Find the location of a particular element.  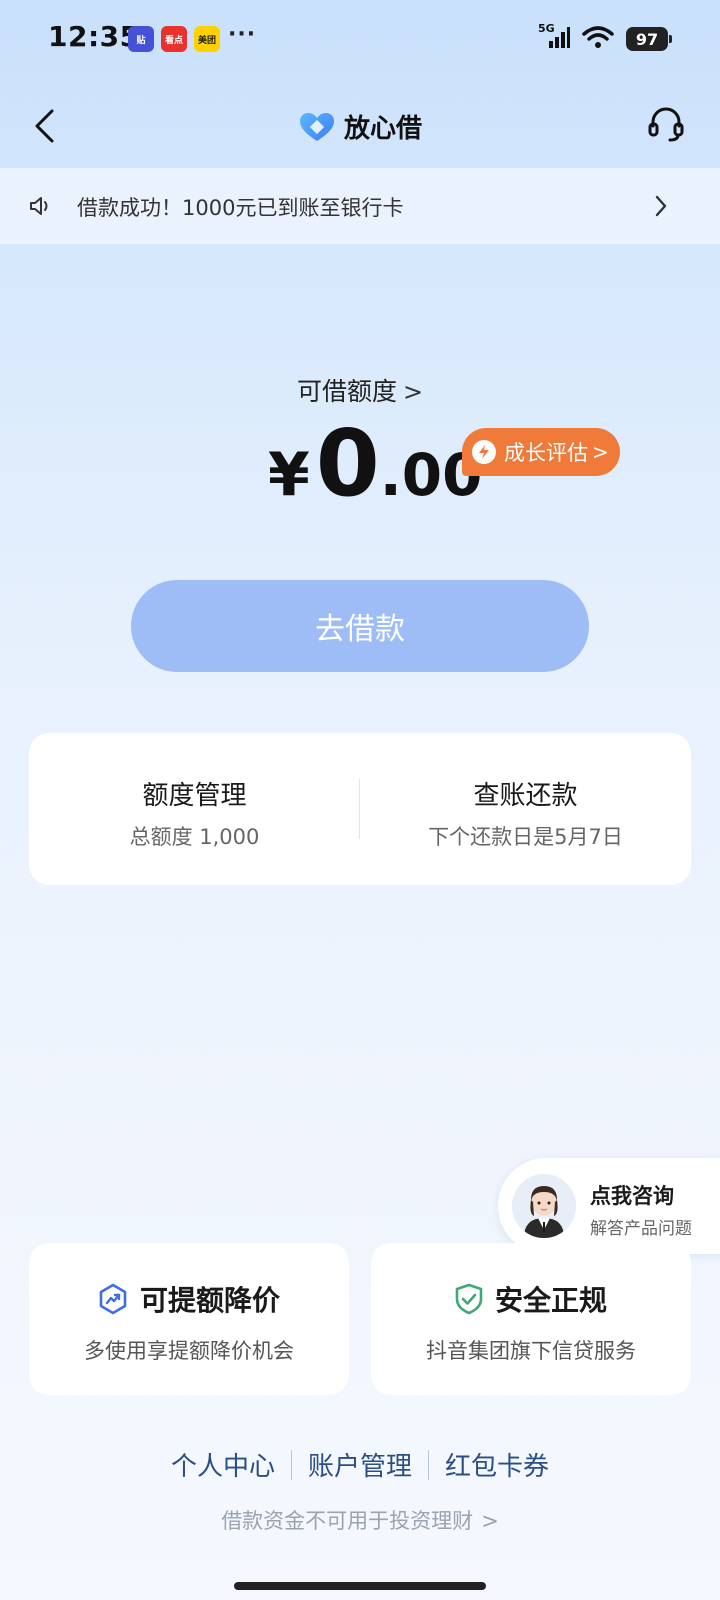

feature-subtitle: 多使用享提额降价机会 is located at coordinates (189, 1351).